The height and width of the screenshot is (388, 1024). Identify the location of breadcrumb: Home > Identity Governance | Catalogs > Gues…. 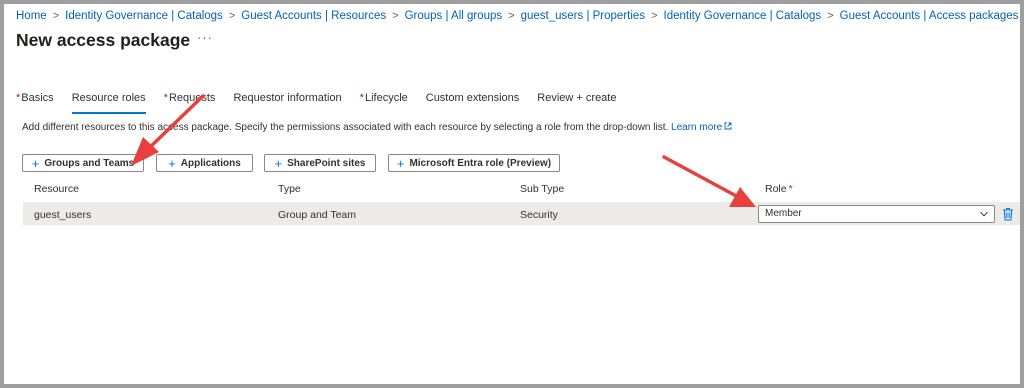
(520, 16).